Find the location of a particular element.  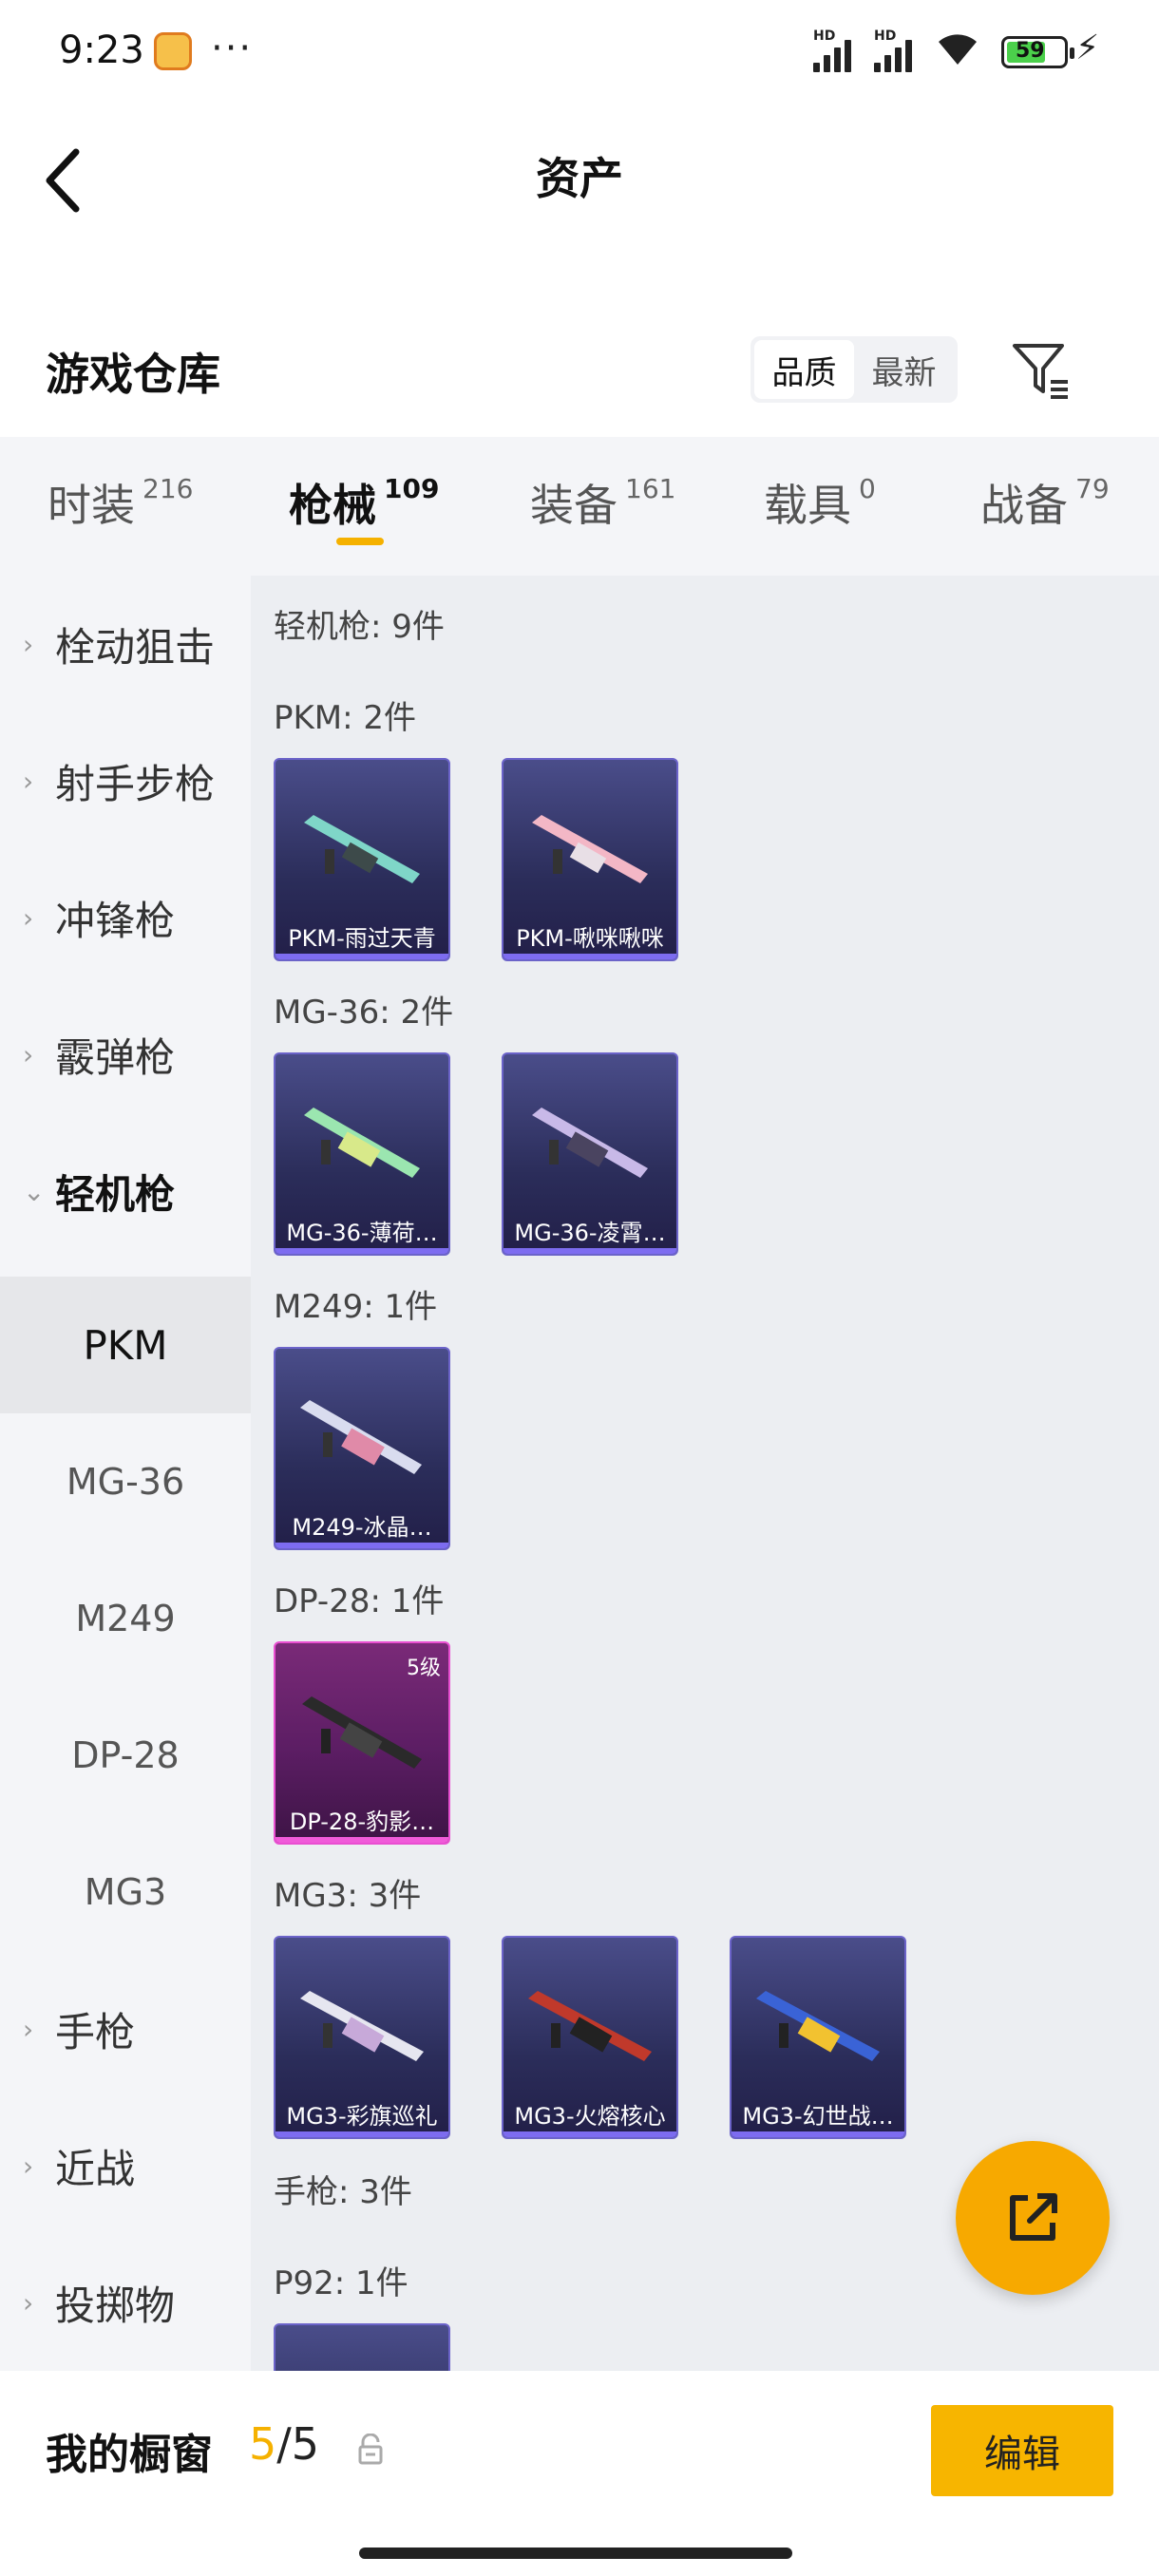

tab-count: 0 is located at coordinates (867, 489).